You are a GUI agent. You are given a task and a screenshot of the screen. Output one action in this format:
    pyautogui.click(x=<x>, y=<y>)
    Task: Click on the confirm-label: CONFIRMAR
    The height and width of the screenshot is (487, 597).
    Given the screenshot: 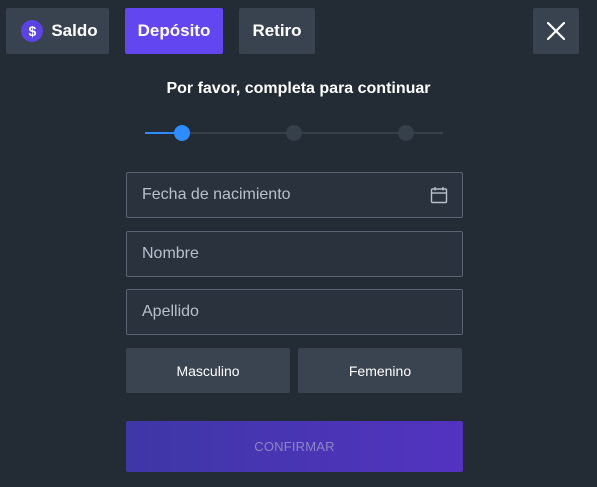 What is the action you would take?
    pyautogui.click(x=294, y=446)
    